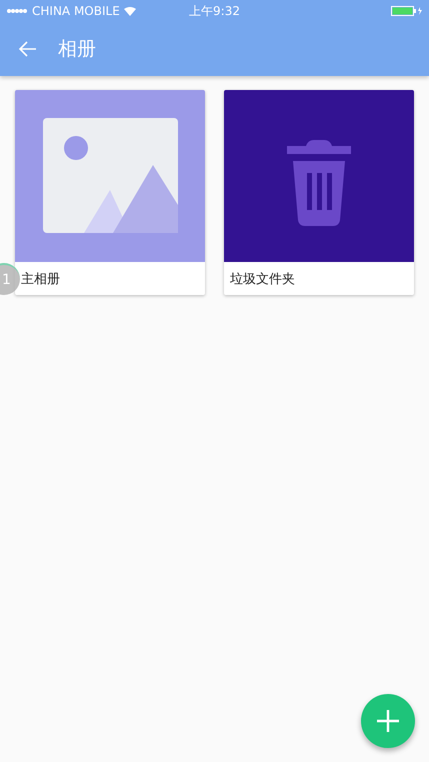  What do you see at coordinates (319, 192) in the screenshot?
I see `album-card: 垃圾文件夹` at bounding box center [319, 192].